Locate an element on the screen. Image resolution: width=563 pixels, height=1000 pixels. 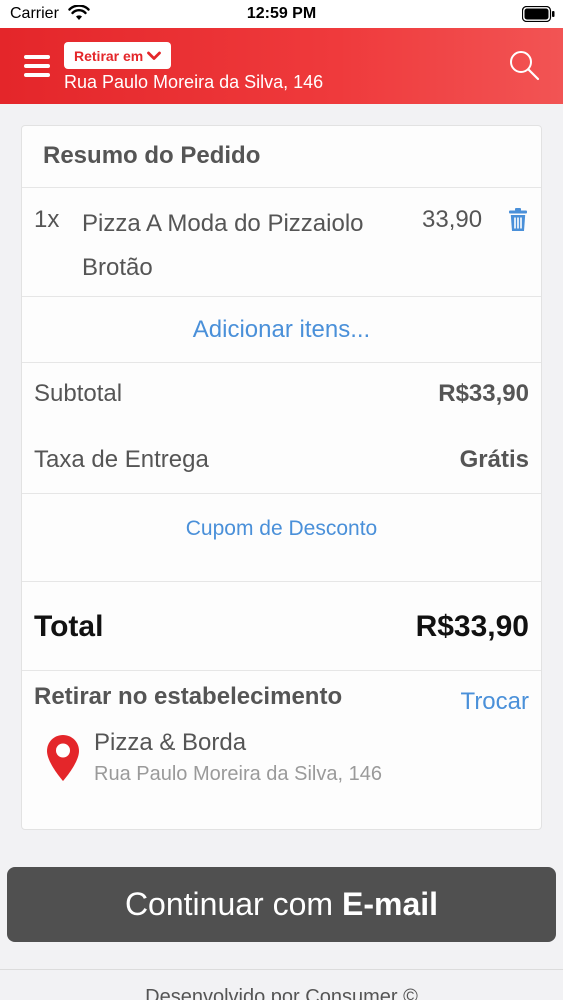
search-icon is located at coordinates (524, 65).